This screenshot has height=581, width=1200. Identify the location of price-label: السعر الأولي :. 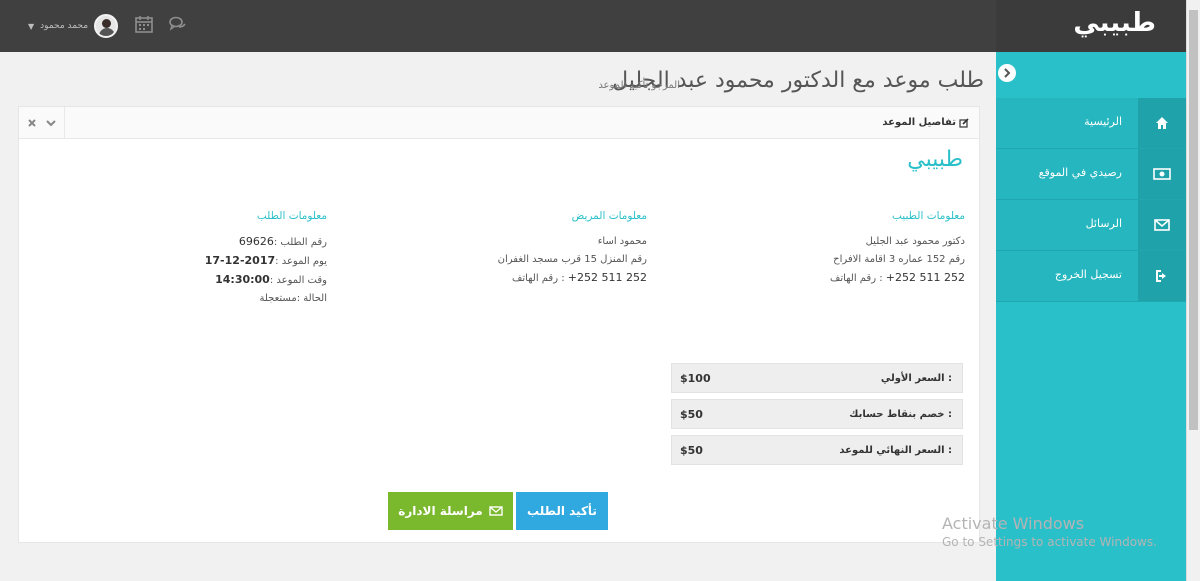
(916, 378).